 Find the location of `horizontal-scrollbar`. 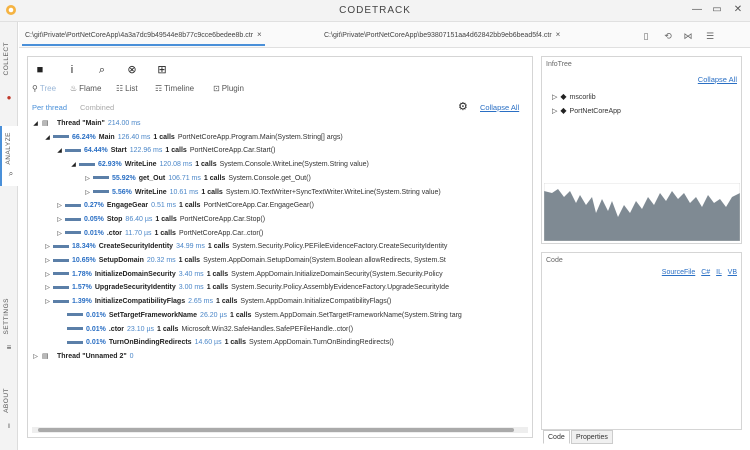

horizontal-scrollbar is located at coordinates (280, 430).